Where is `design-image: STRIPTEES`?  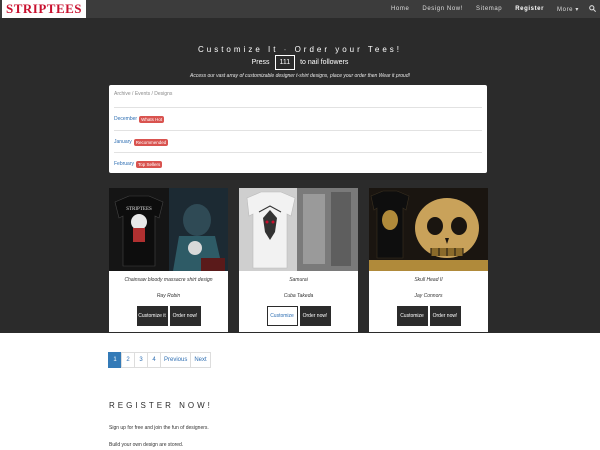
design-image: STRIPTEES is located at coordinates (168, 229).